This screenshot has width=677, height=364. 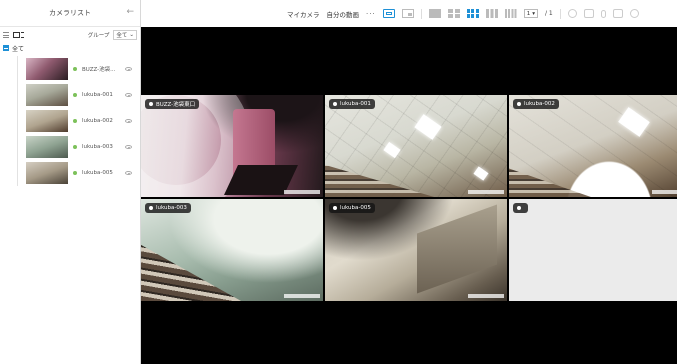 I want to click on page-select-value: 1, so click(x=528, y=13).